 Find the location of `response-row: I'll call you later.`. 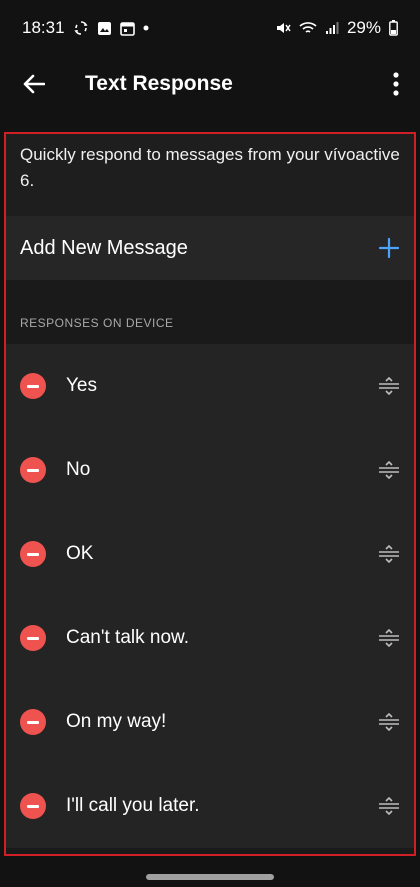

response-row: I'll call you later. is located at coordinates (210, 806).